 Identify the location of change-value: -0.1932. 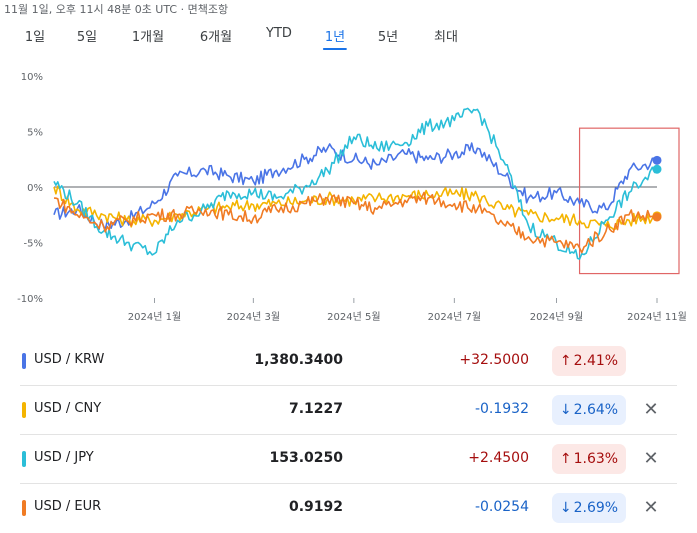
(501, 409).